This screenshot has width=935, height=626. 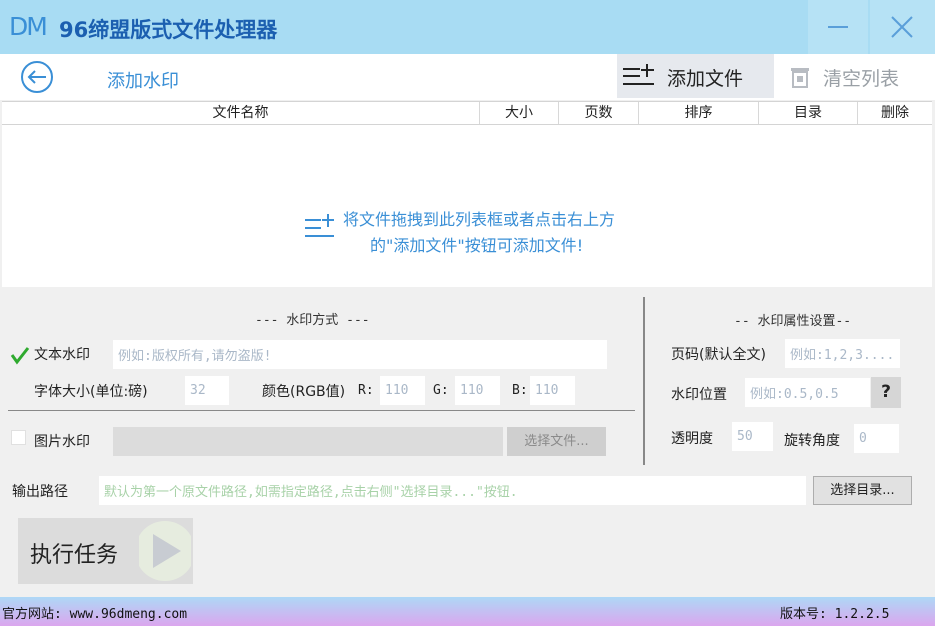 I want to click on b-label: B:, so click(x=520, y=390).